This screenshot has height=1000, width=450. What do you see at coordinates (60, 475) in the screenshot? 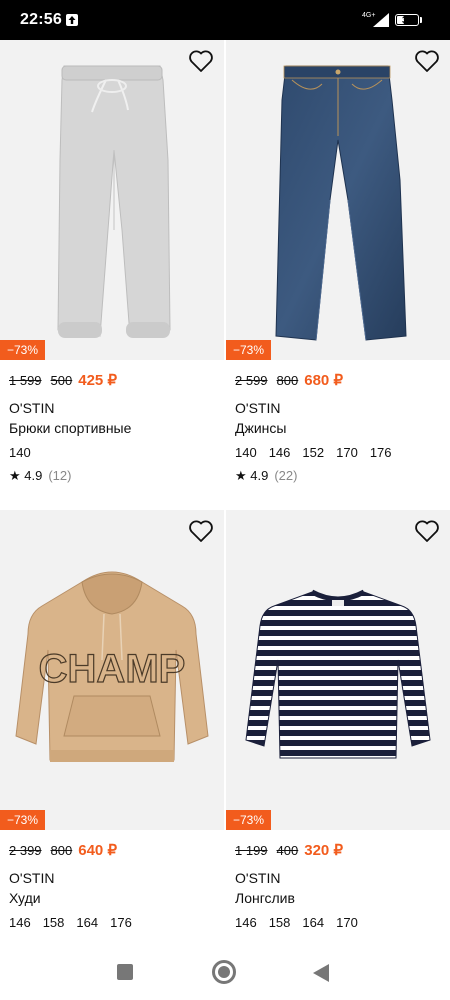
I see `review-count: (12)` at bounding box center [60, 475].